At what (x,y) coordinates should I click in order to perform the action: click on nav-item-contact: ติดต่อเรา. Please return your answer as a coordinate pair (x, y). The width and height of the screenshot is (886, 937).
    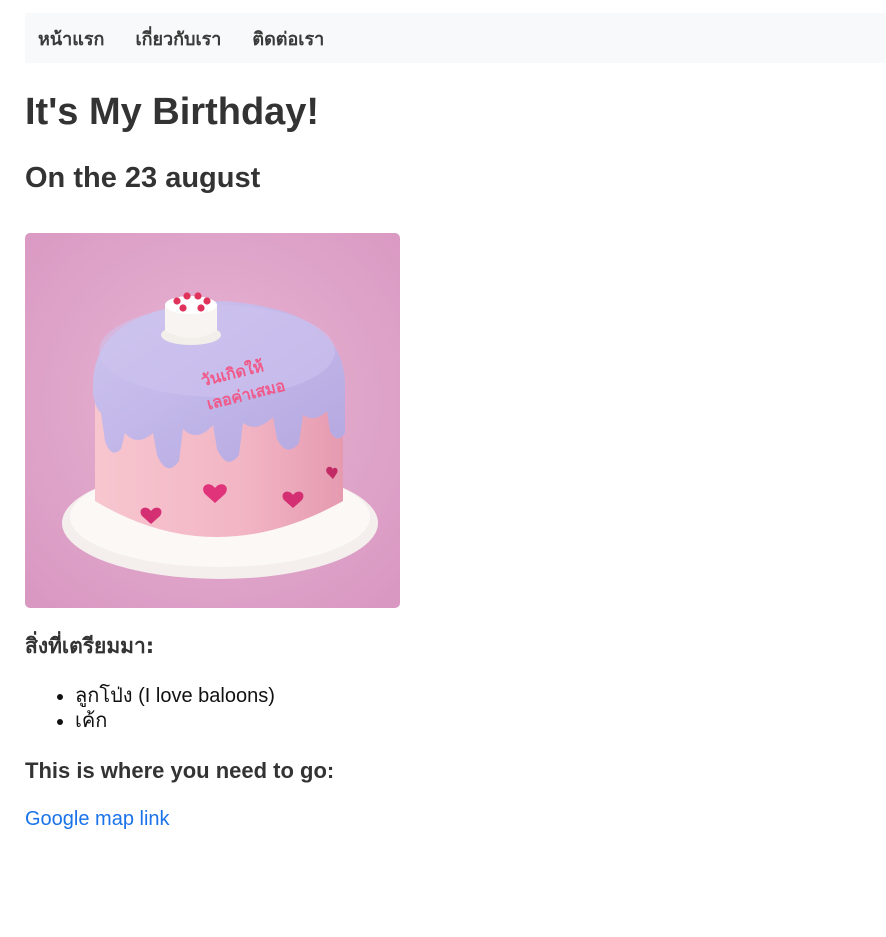
    Looking at the image, I should click on (288, 38).